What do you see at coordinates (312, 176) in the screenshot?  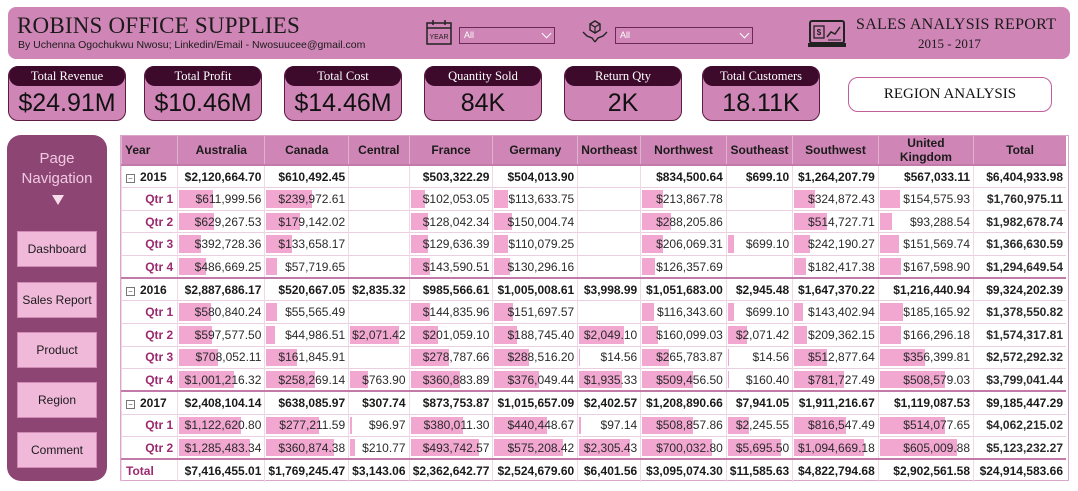 I see `cell-value: $610,492.45` at bounding box center [312, 176].